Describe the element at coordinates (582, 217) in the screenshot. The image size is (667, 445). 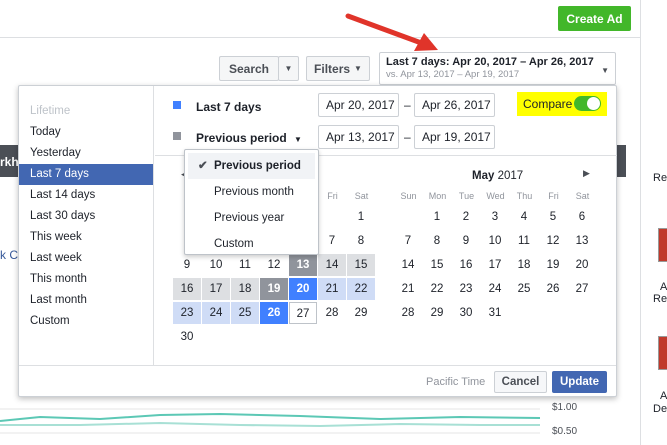
I see `calendar-day: 6` at that location.